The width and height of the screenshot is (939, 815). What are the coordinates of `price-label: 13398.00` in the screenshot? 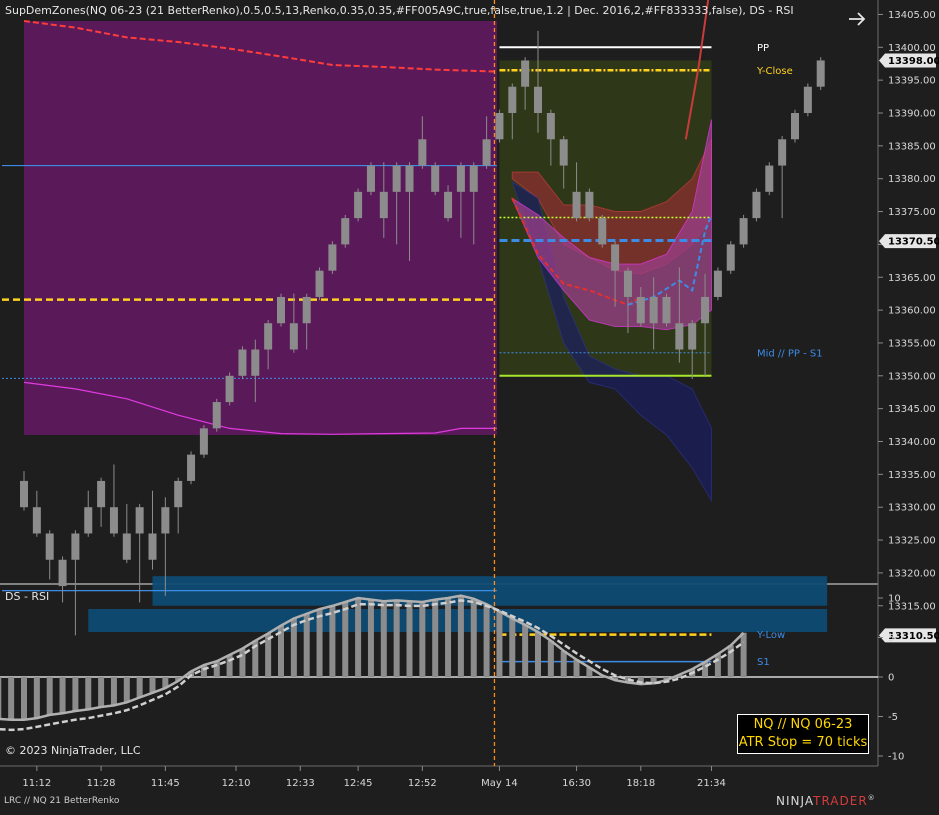 It's located at (913, 61).